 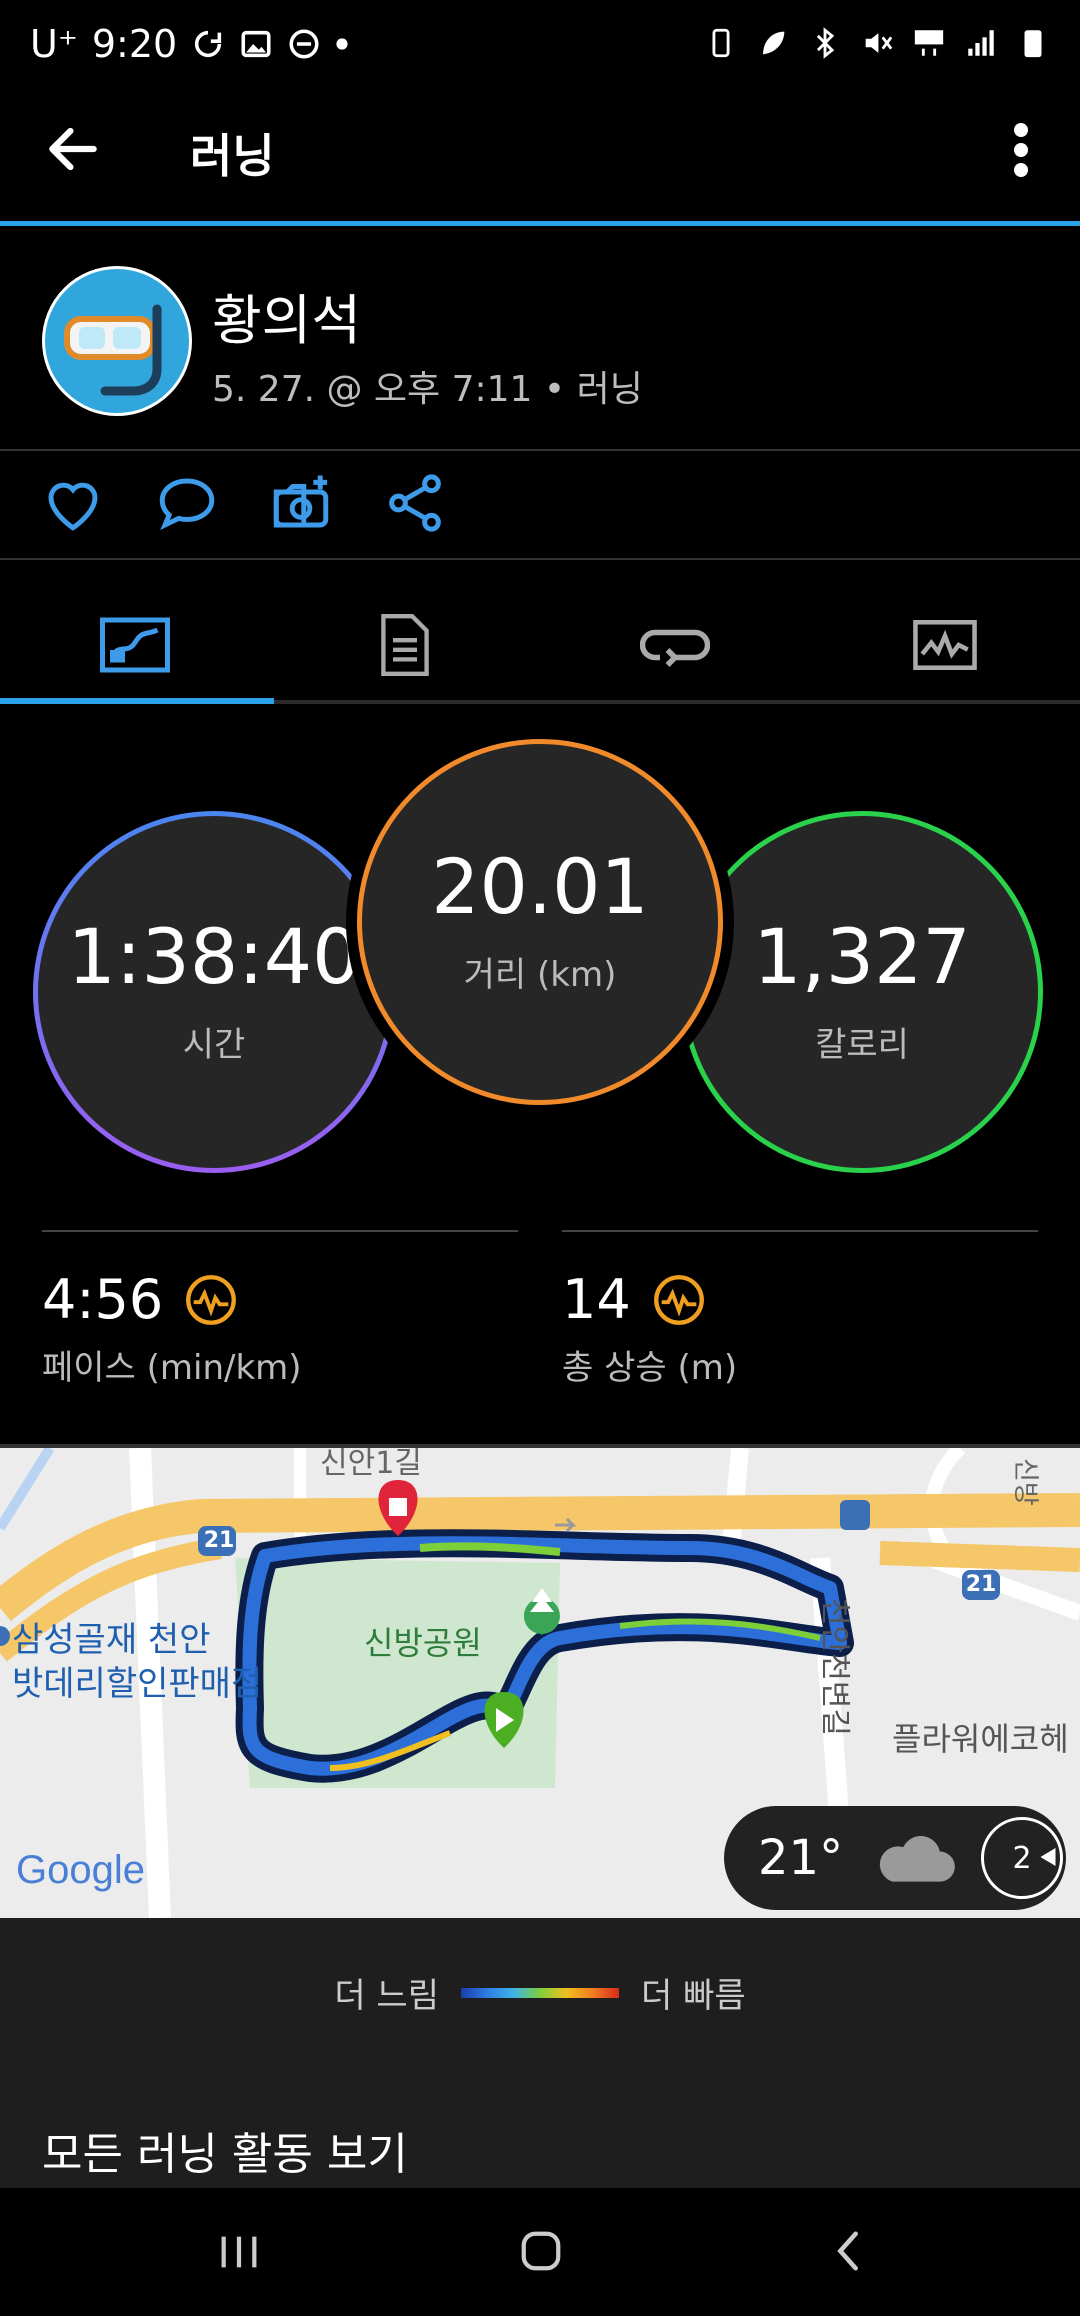 I want to click on share-icon, so click(x=415, y=503).